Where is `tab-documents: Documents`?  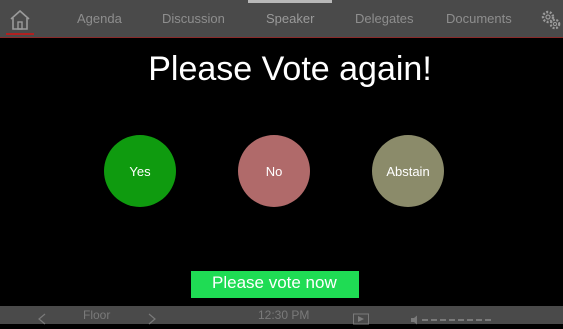
tab-documents: Documents is located at coordinates (479, 18).